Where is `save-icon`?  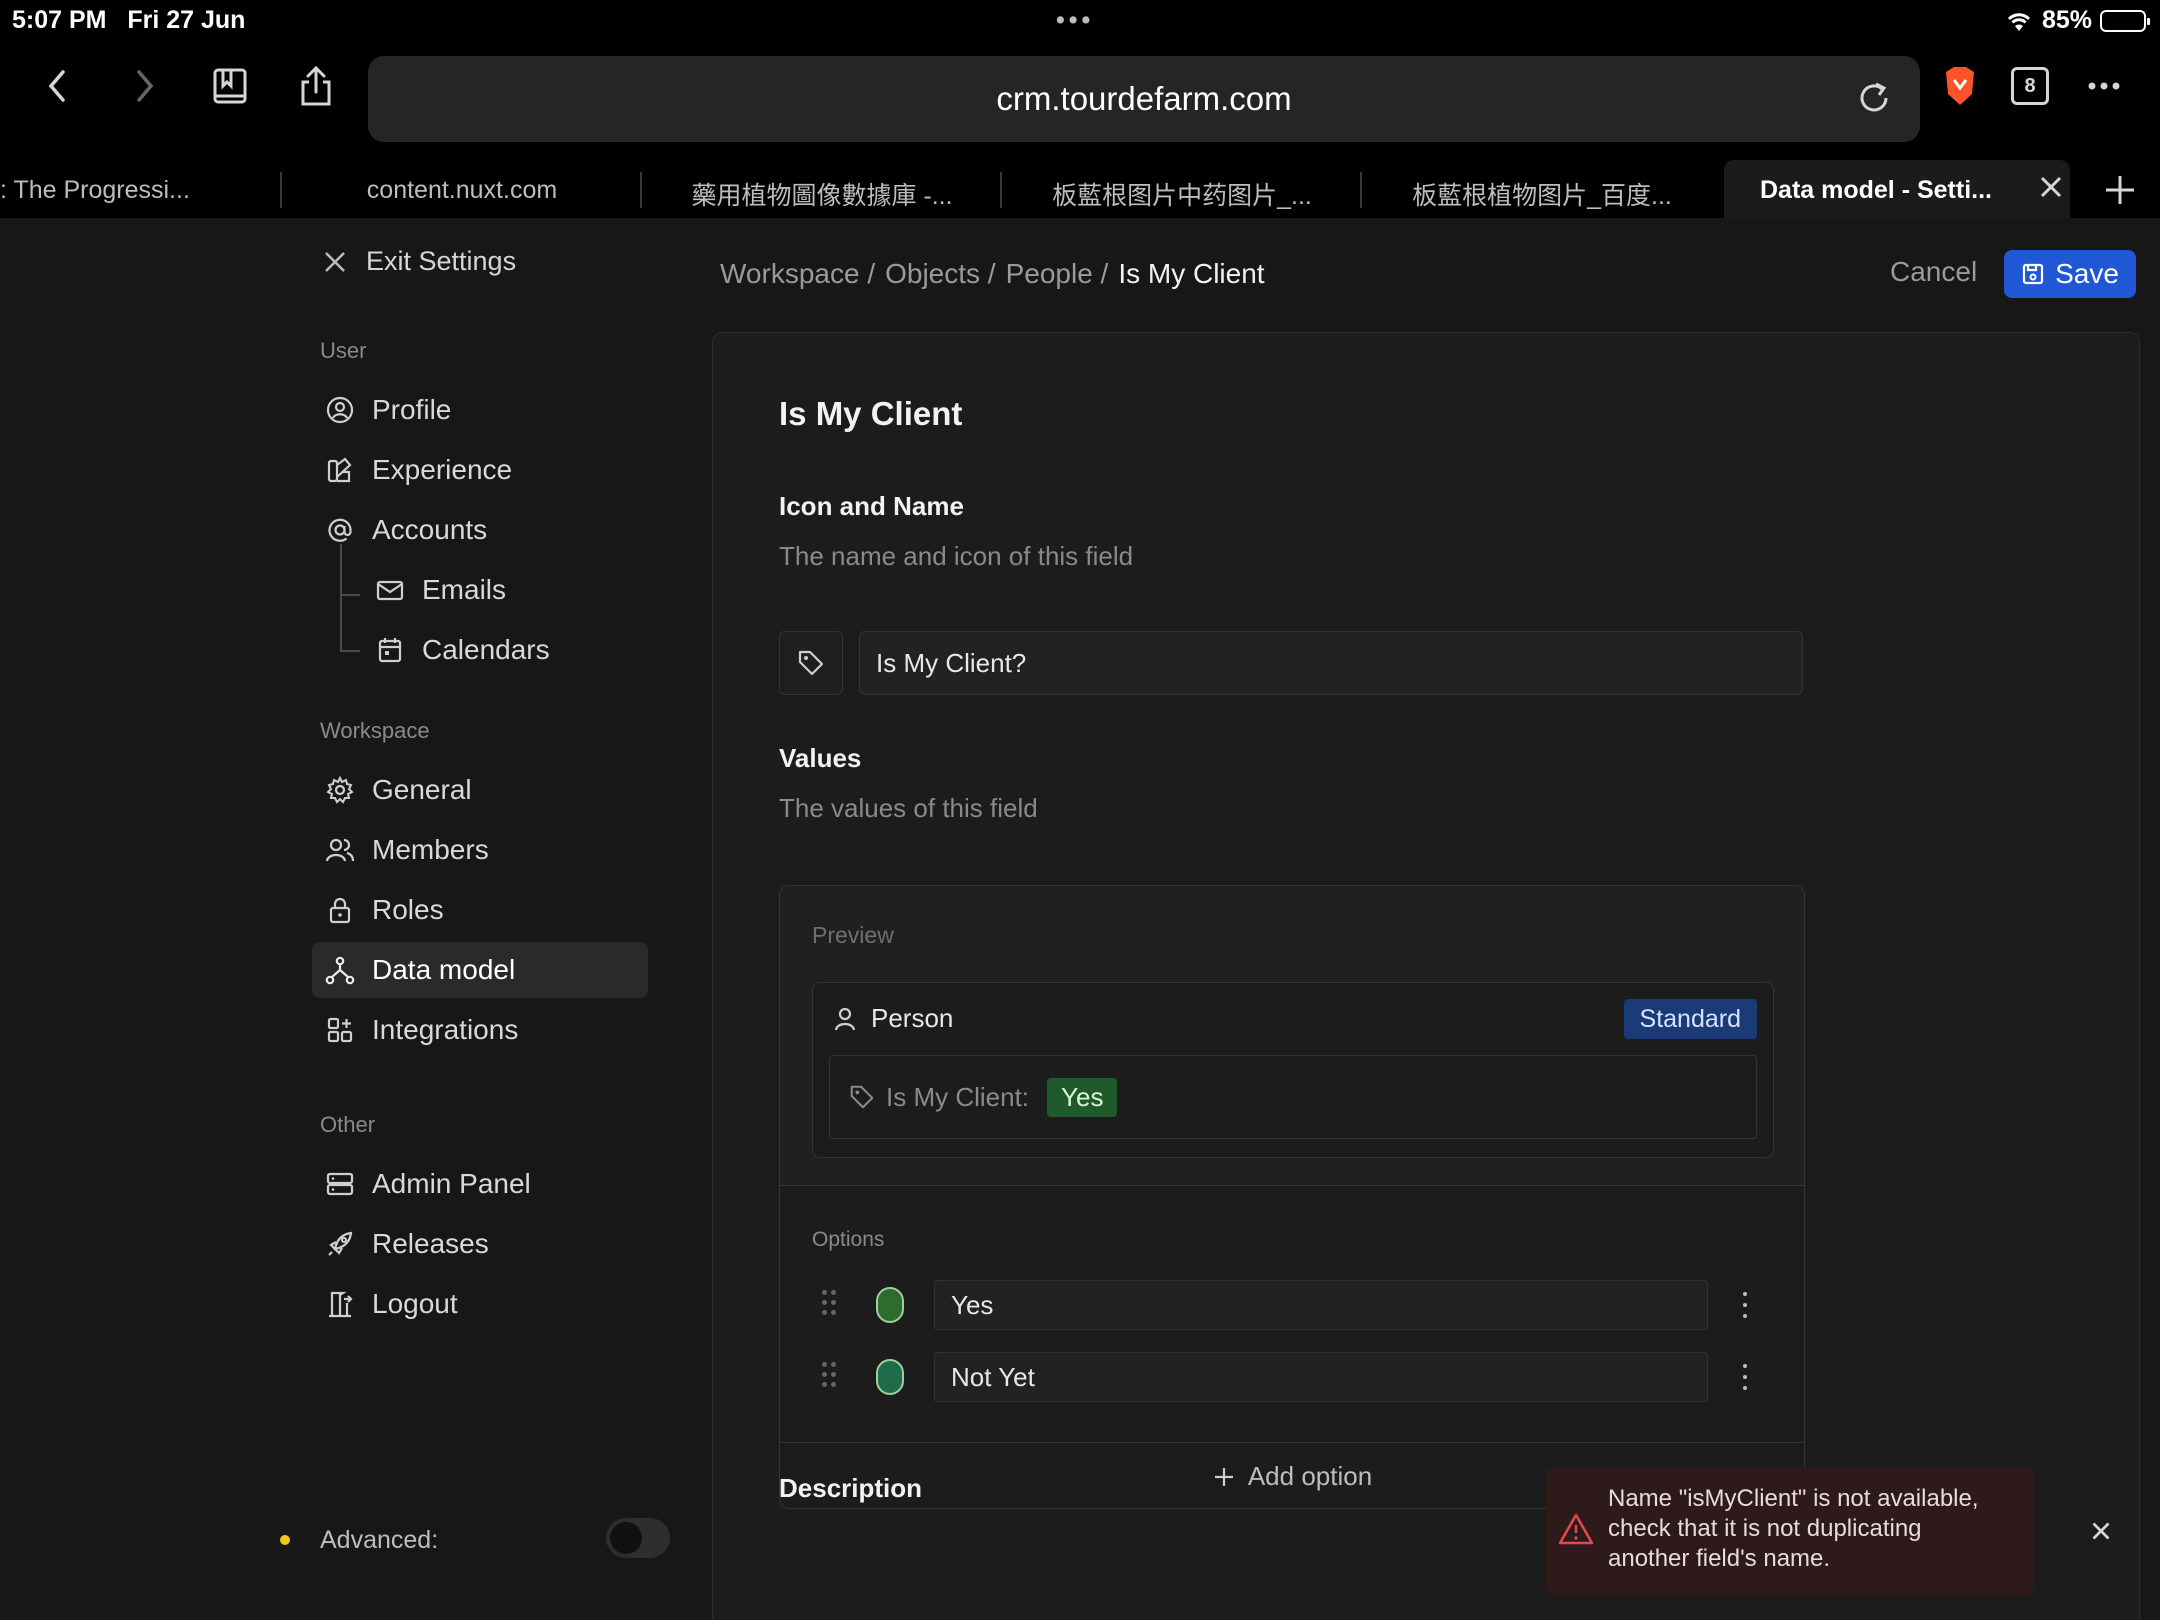 save-icon is located at coordinates (2033, 274).